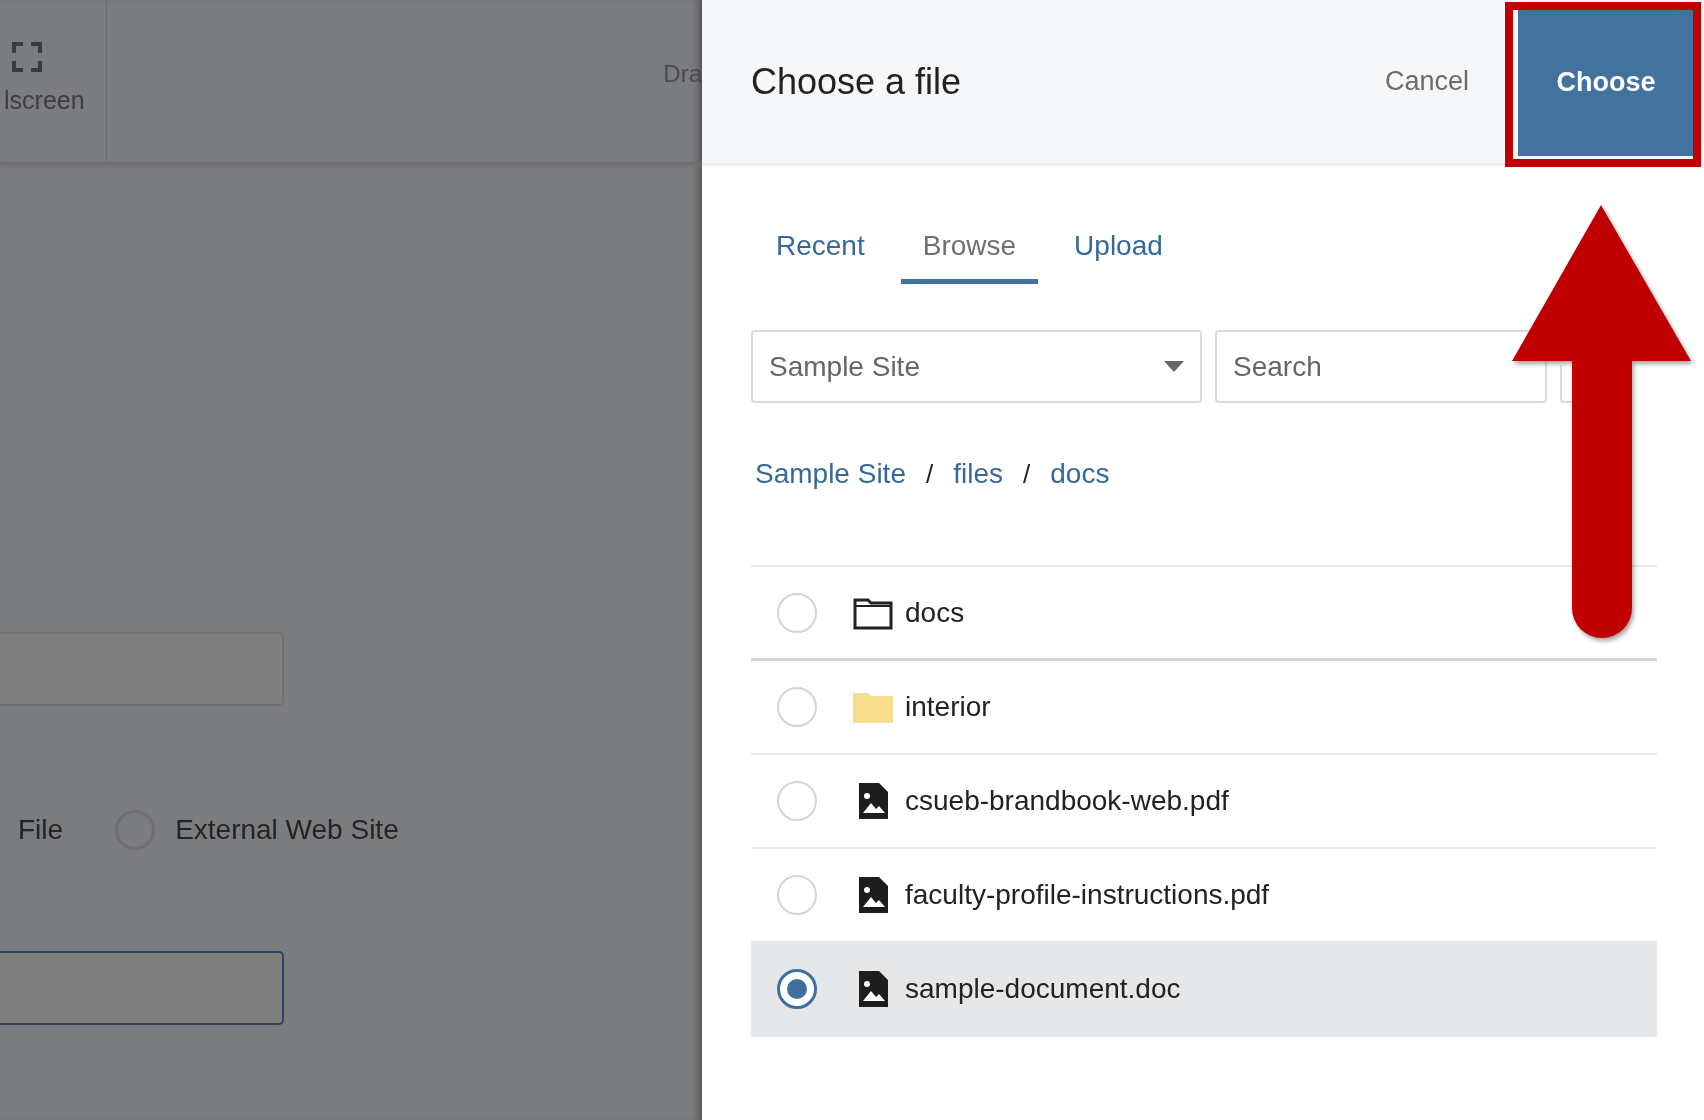 The height and width of the screenshot is (1120, 1704). Describe the element at coordinates (1043, 989) in the screenshot. I see `file-name: sample-document.doc` at that location.